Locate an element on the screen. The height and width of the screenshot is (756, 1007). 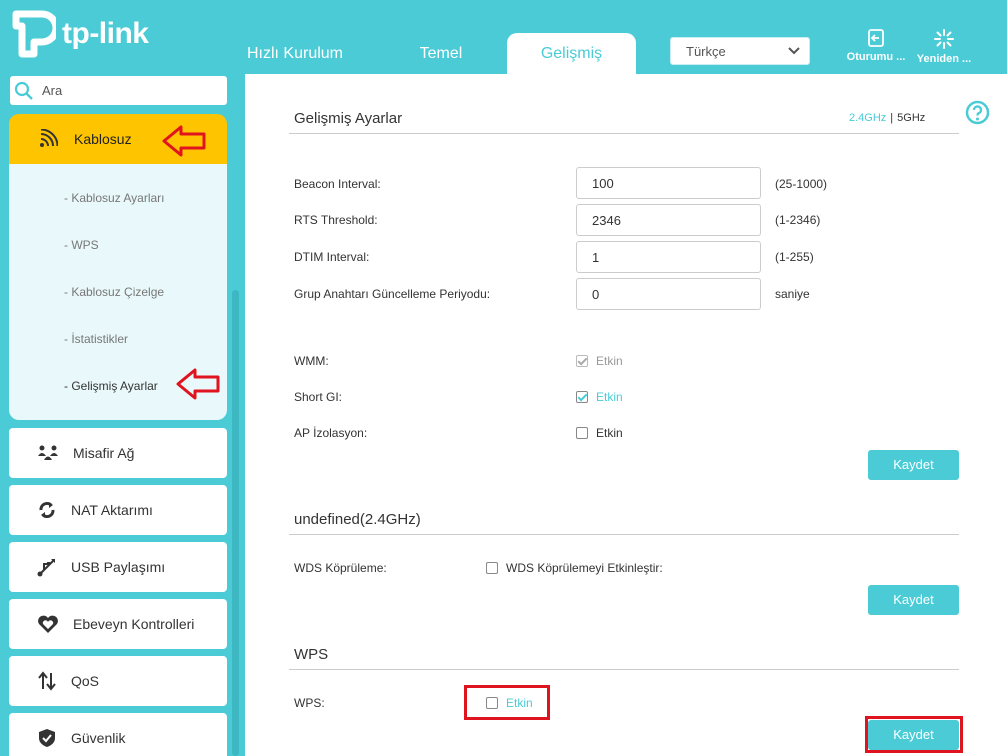
reboot-icon is located at coordinates (944, 39).